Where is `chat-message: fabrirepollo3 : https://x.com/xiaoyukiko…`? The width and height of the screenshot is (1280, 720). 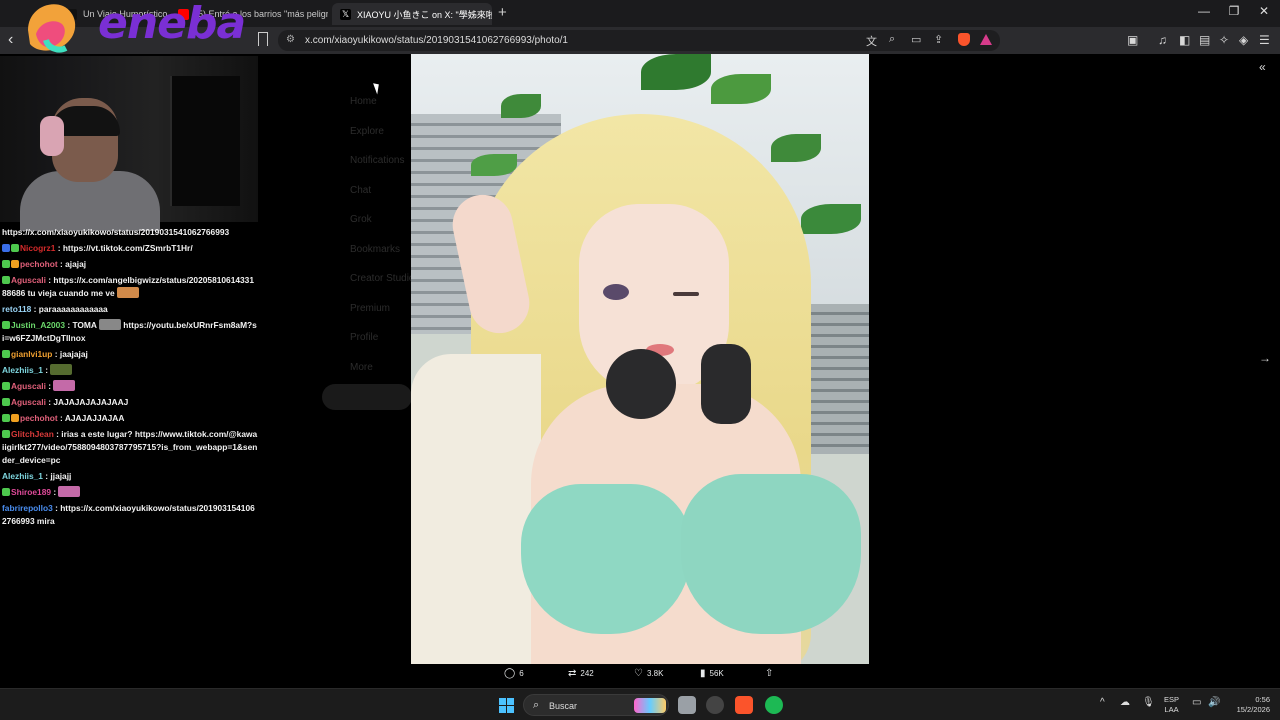
chat-message: fabrirepollo3 : https://x.com/xiaoyukiko… is located at coordinates (130, 514).